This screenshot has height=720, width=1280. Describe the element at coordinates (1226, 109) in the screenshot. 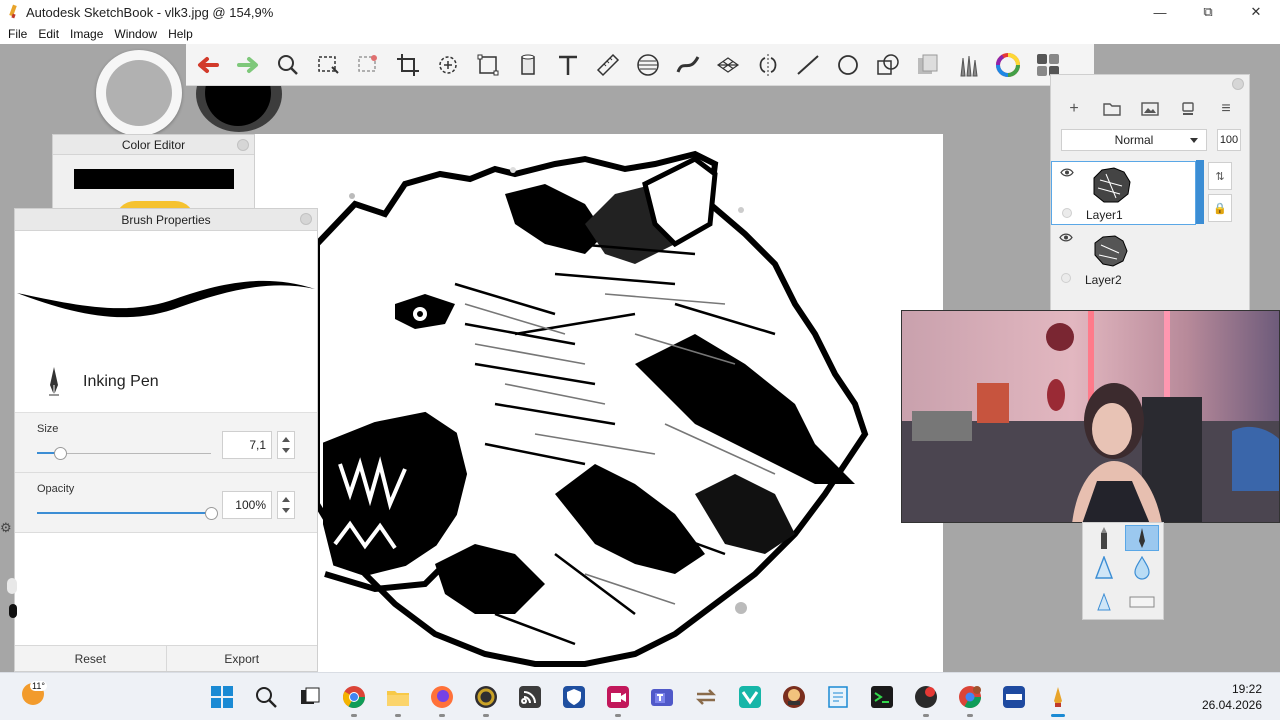

I see `hamburger-menu-icon: ≡` at that location.